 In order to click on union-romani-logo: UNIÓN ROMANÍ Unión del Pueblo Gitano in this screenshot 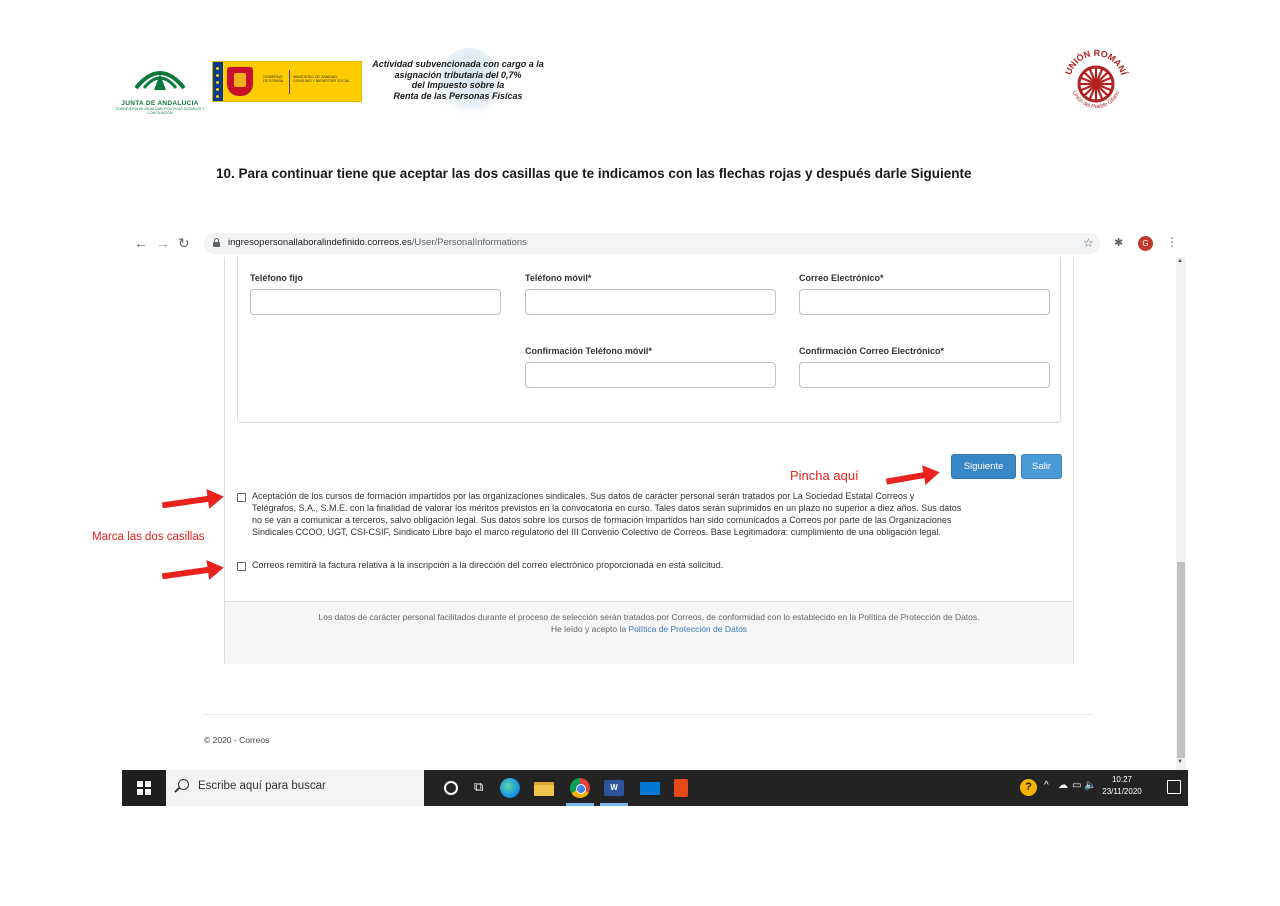, I will do `click(1096, 82)`.